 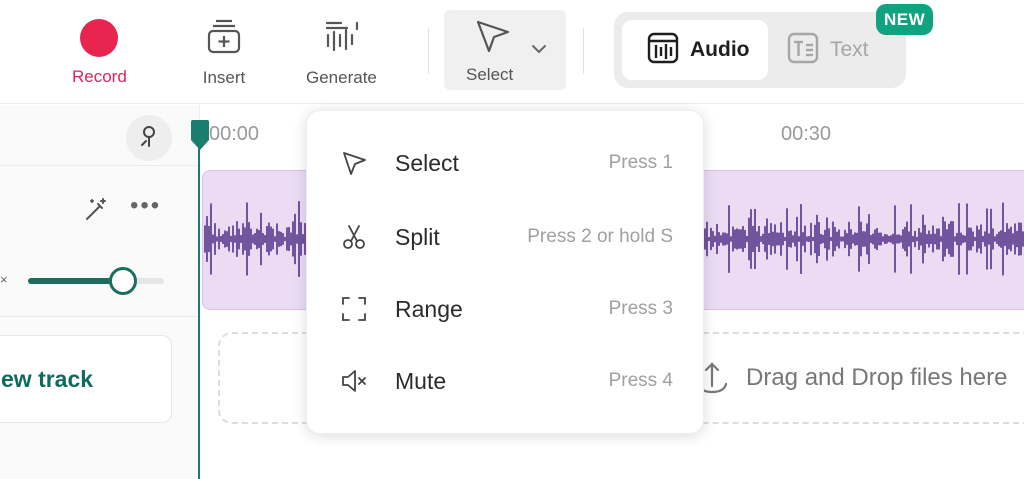 What do you see at coordinates (417, 236) in the screenshot?
I see `menu-item-label: Split` at bounding box center [417, 236].